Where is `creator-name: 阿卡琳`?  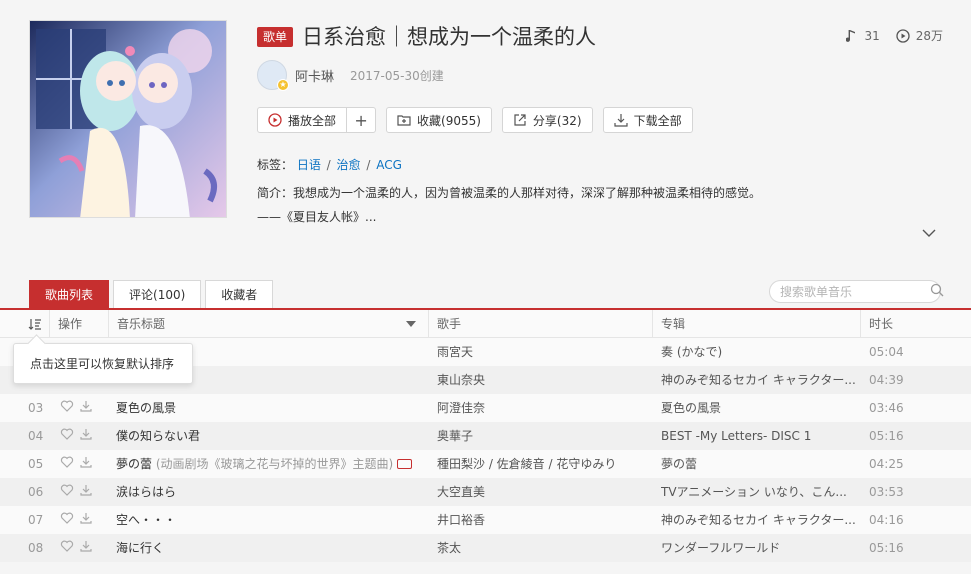
creator-name: 阿卡琳 is located at coordinates (314, 75).